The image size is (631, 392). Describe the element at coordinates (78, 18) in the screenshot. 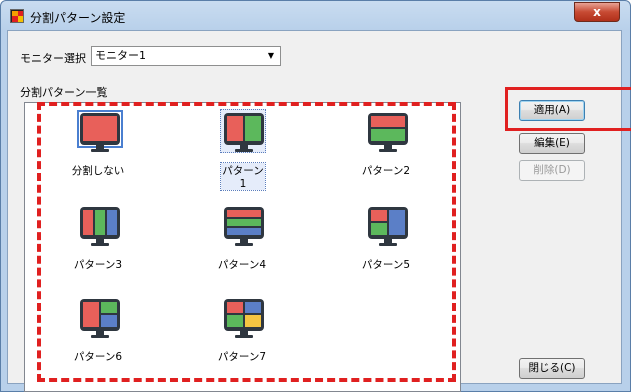

I see `window-title: 分割パターン設定` at that location.